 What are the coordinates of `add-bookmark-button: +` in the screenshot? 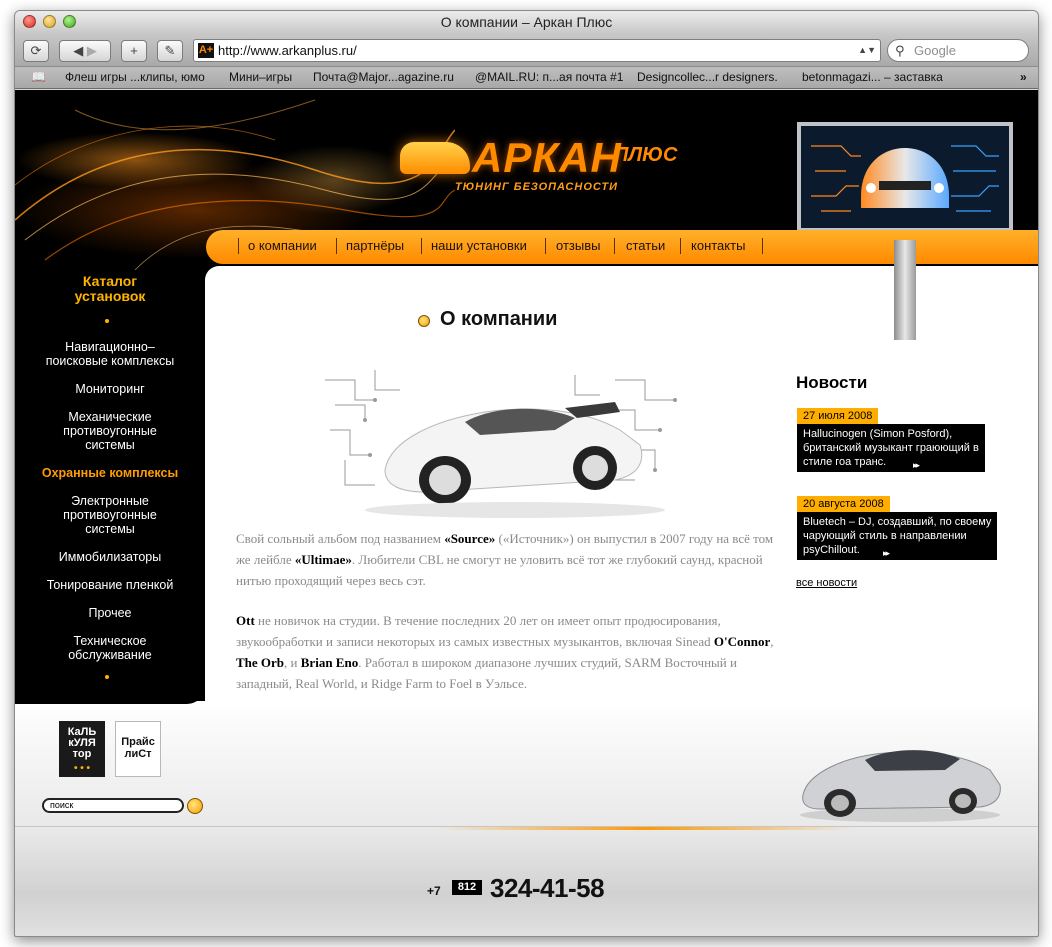 It's located at (134, 51).